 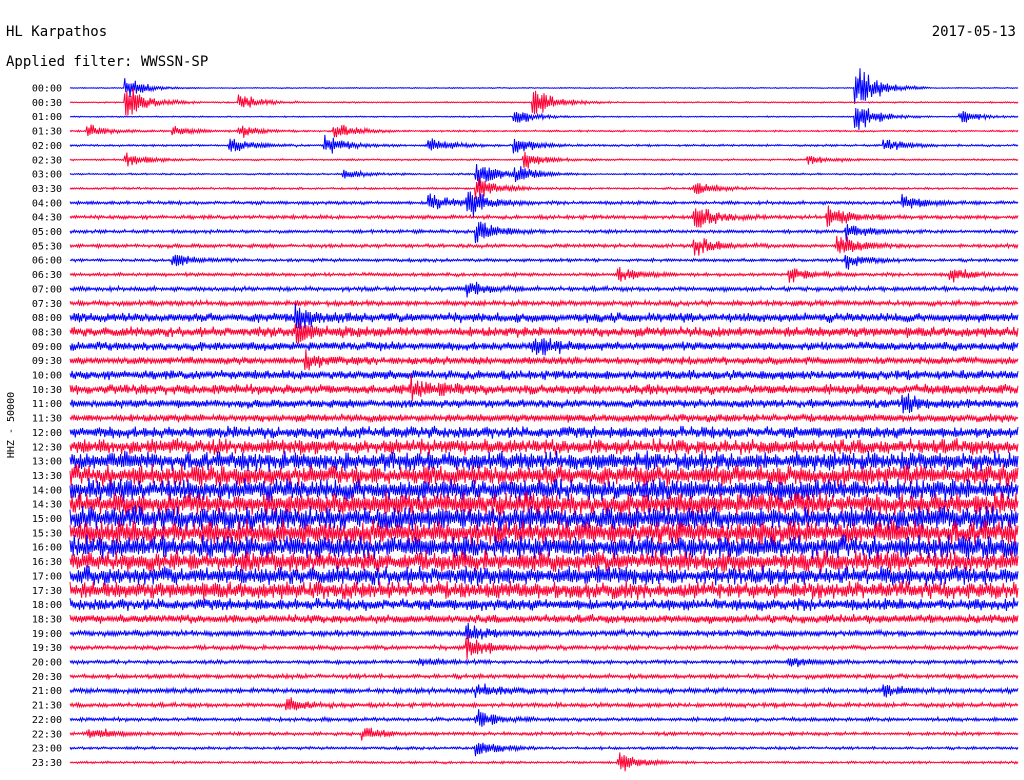 I want to click on time-tick-label: 16:30, so click(x=47, y=562).